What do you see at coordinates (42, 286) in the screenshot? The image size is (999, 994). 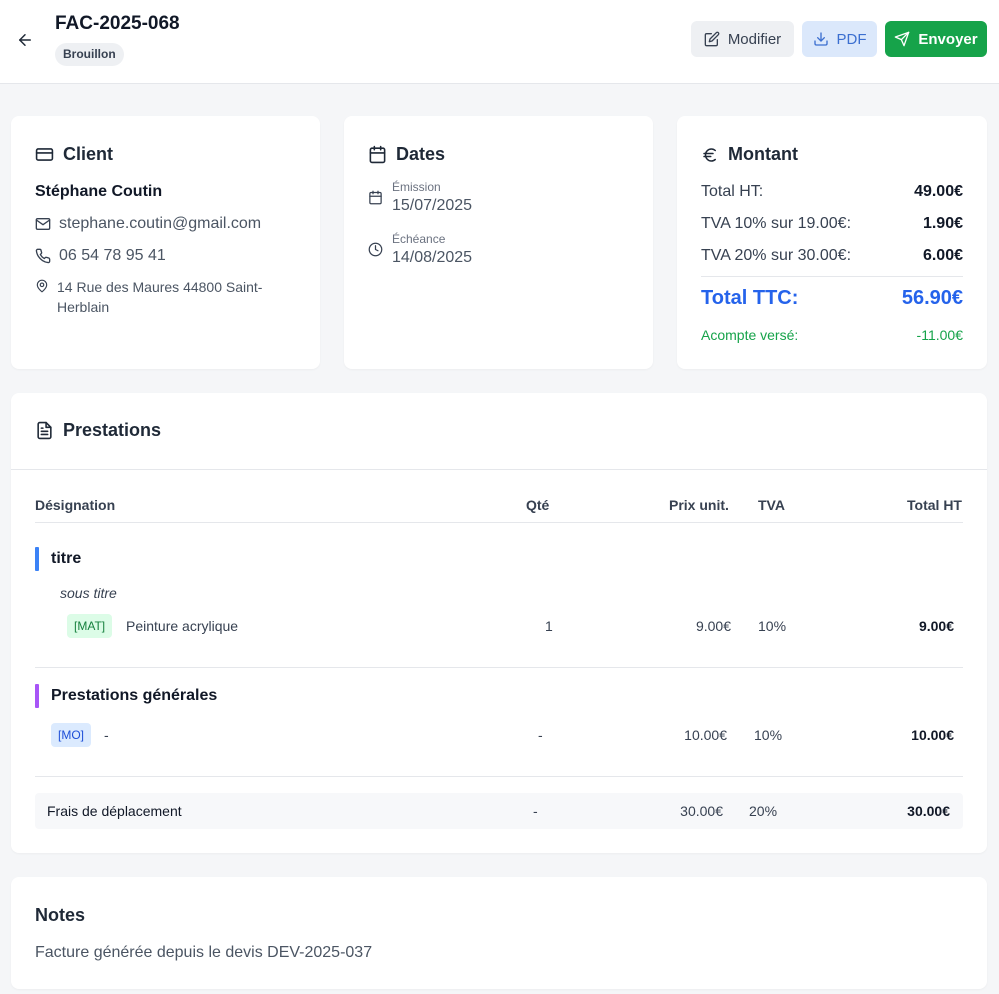 I see `map-pin-icon` at bounding box center [42, 286].